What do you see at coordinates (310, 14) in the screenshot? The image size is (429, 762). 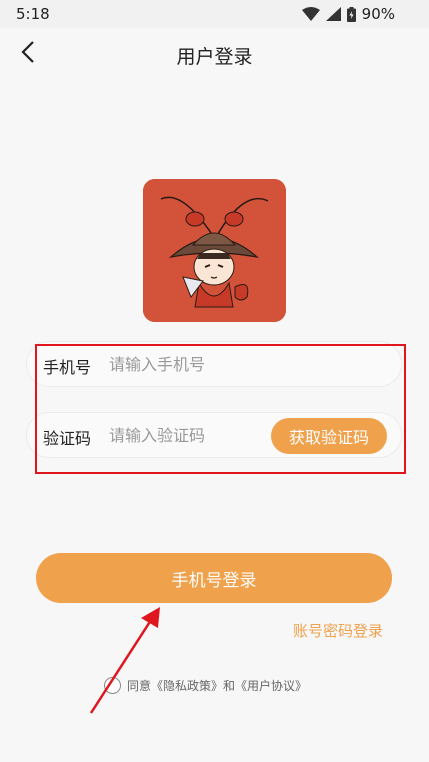 I see `wifi-icon` at bounding box center [310, 14].